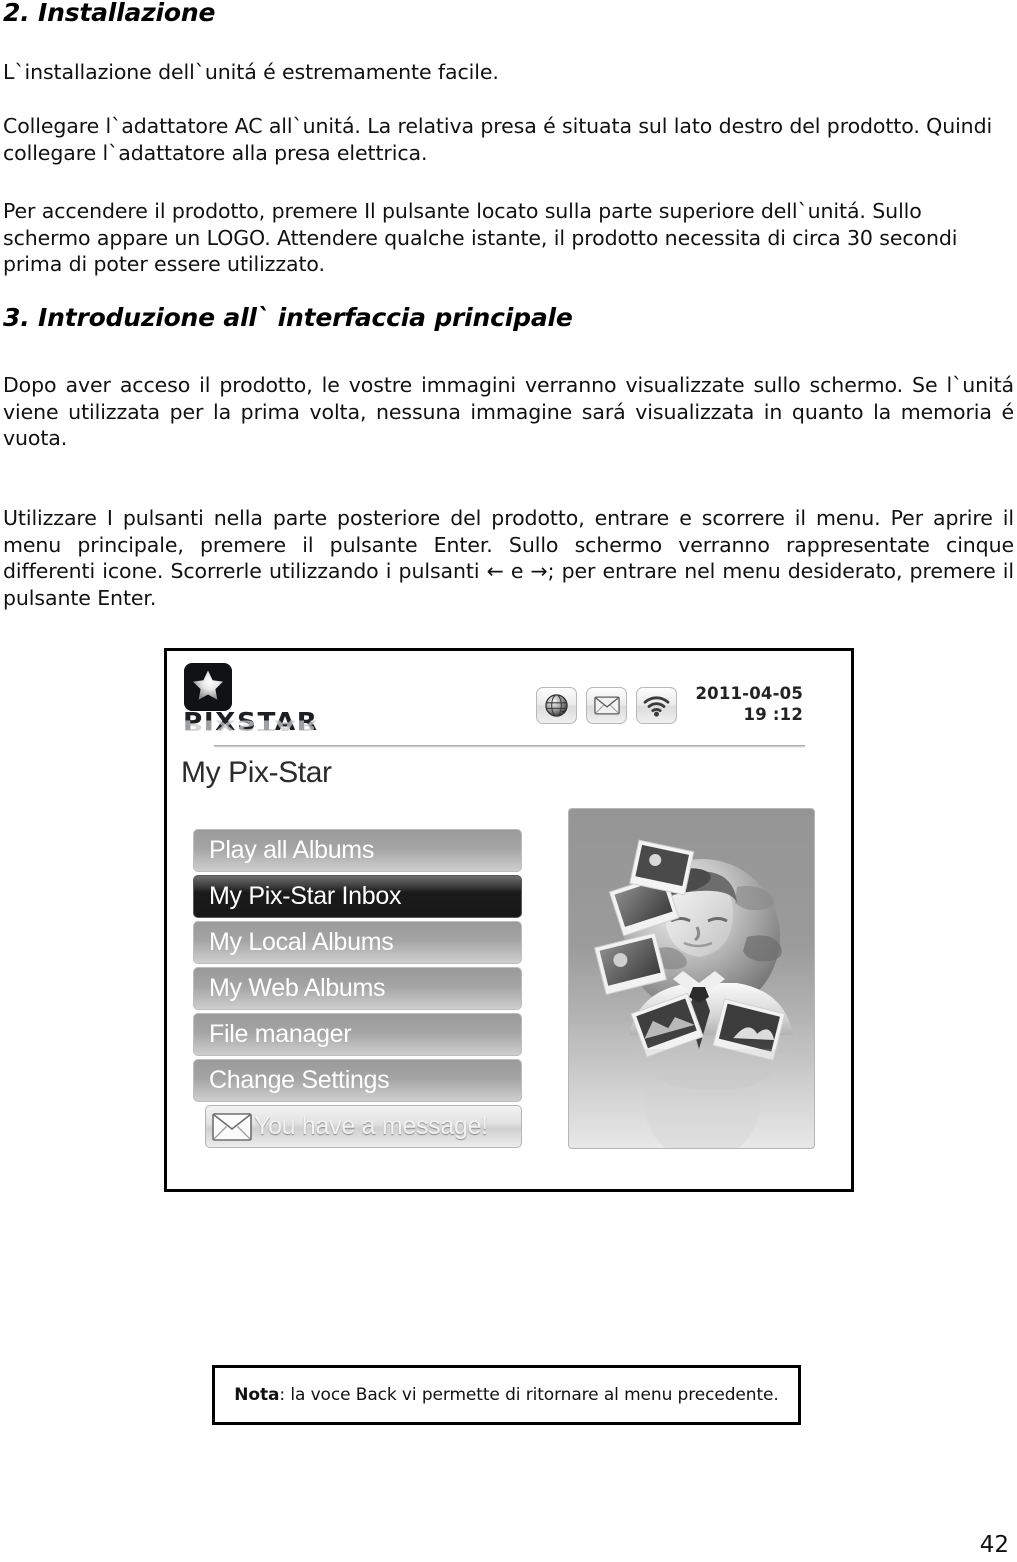 This screenshot has height=1562, width=1017. Describe the element at coordinates (256, 772) in the screenshot. I see `screen-title: My Pix-Star` at that location.